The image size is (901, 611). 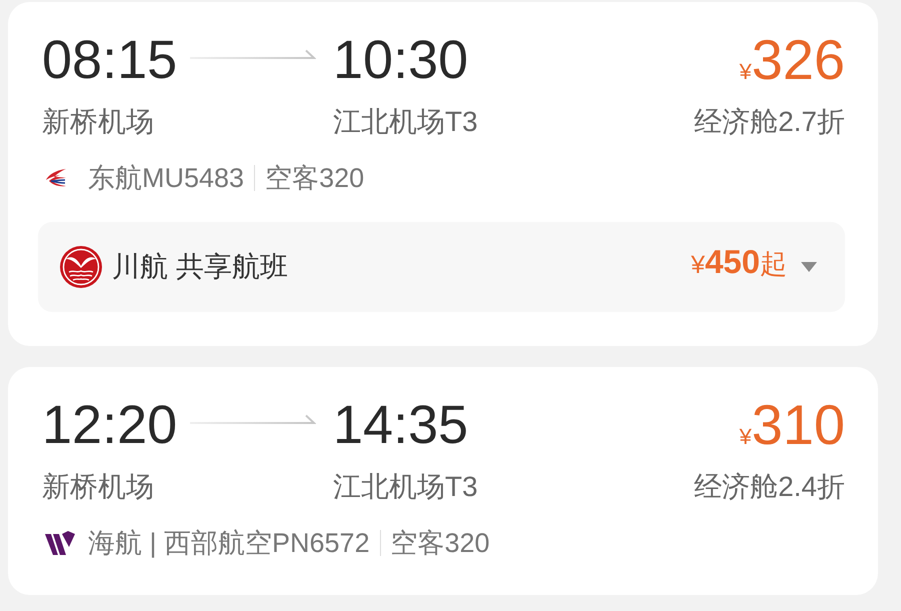 I want to click on caret-icon, so click(x=809, y=267).